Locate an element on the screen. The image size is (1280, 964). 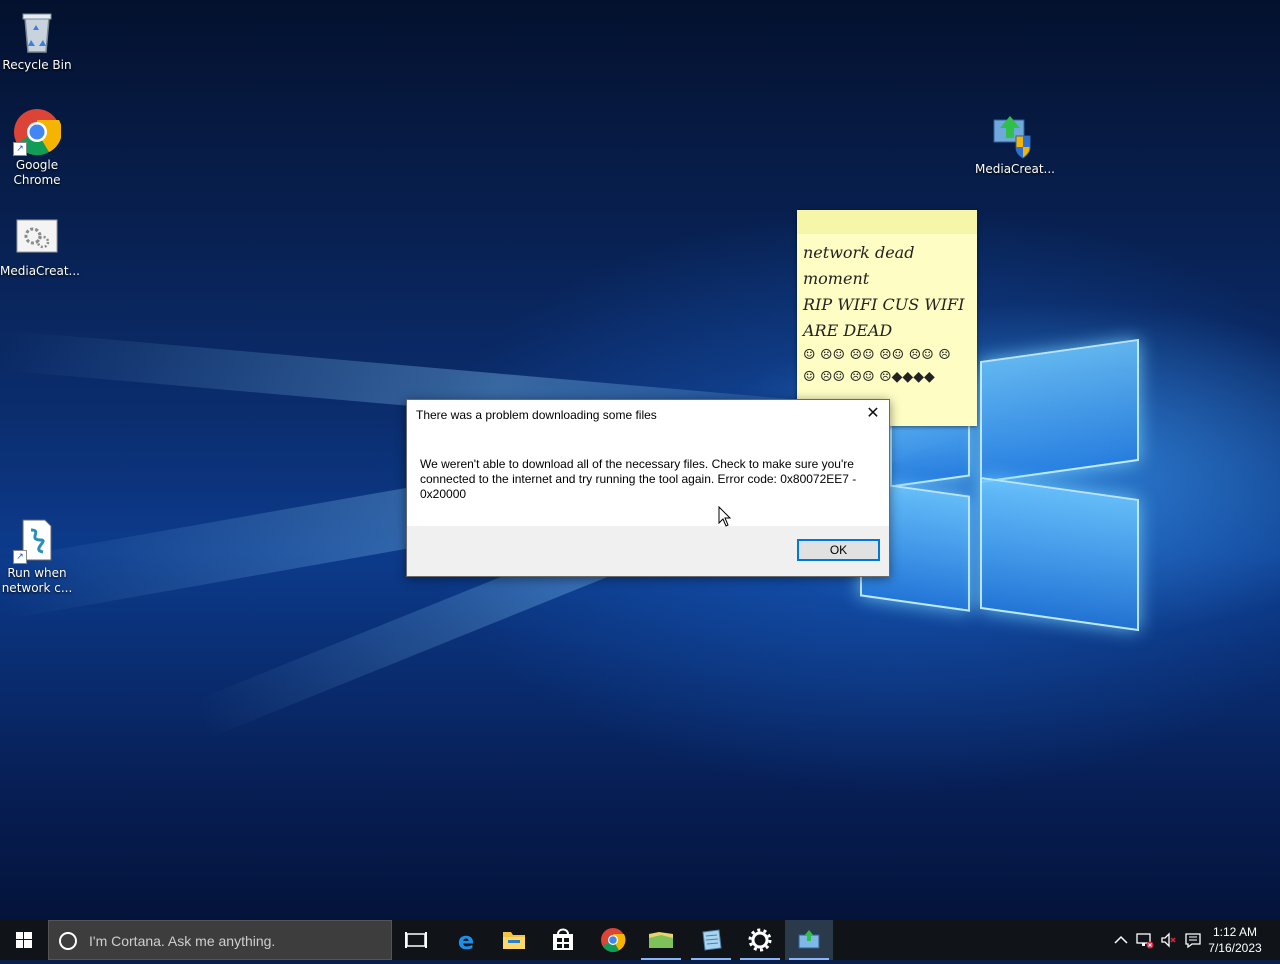
desktop-icon-label: Recycle Bin is located at coordinates (37, 65).